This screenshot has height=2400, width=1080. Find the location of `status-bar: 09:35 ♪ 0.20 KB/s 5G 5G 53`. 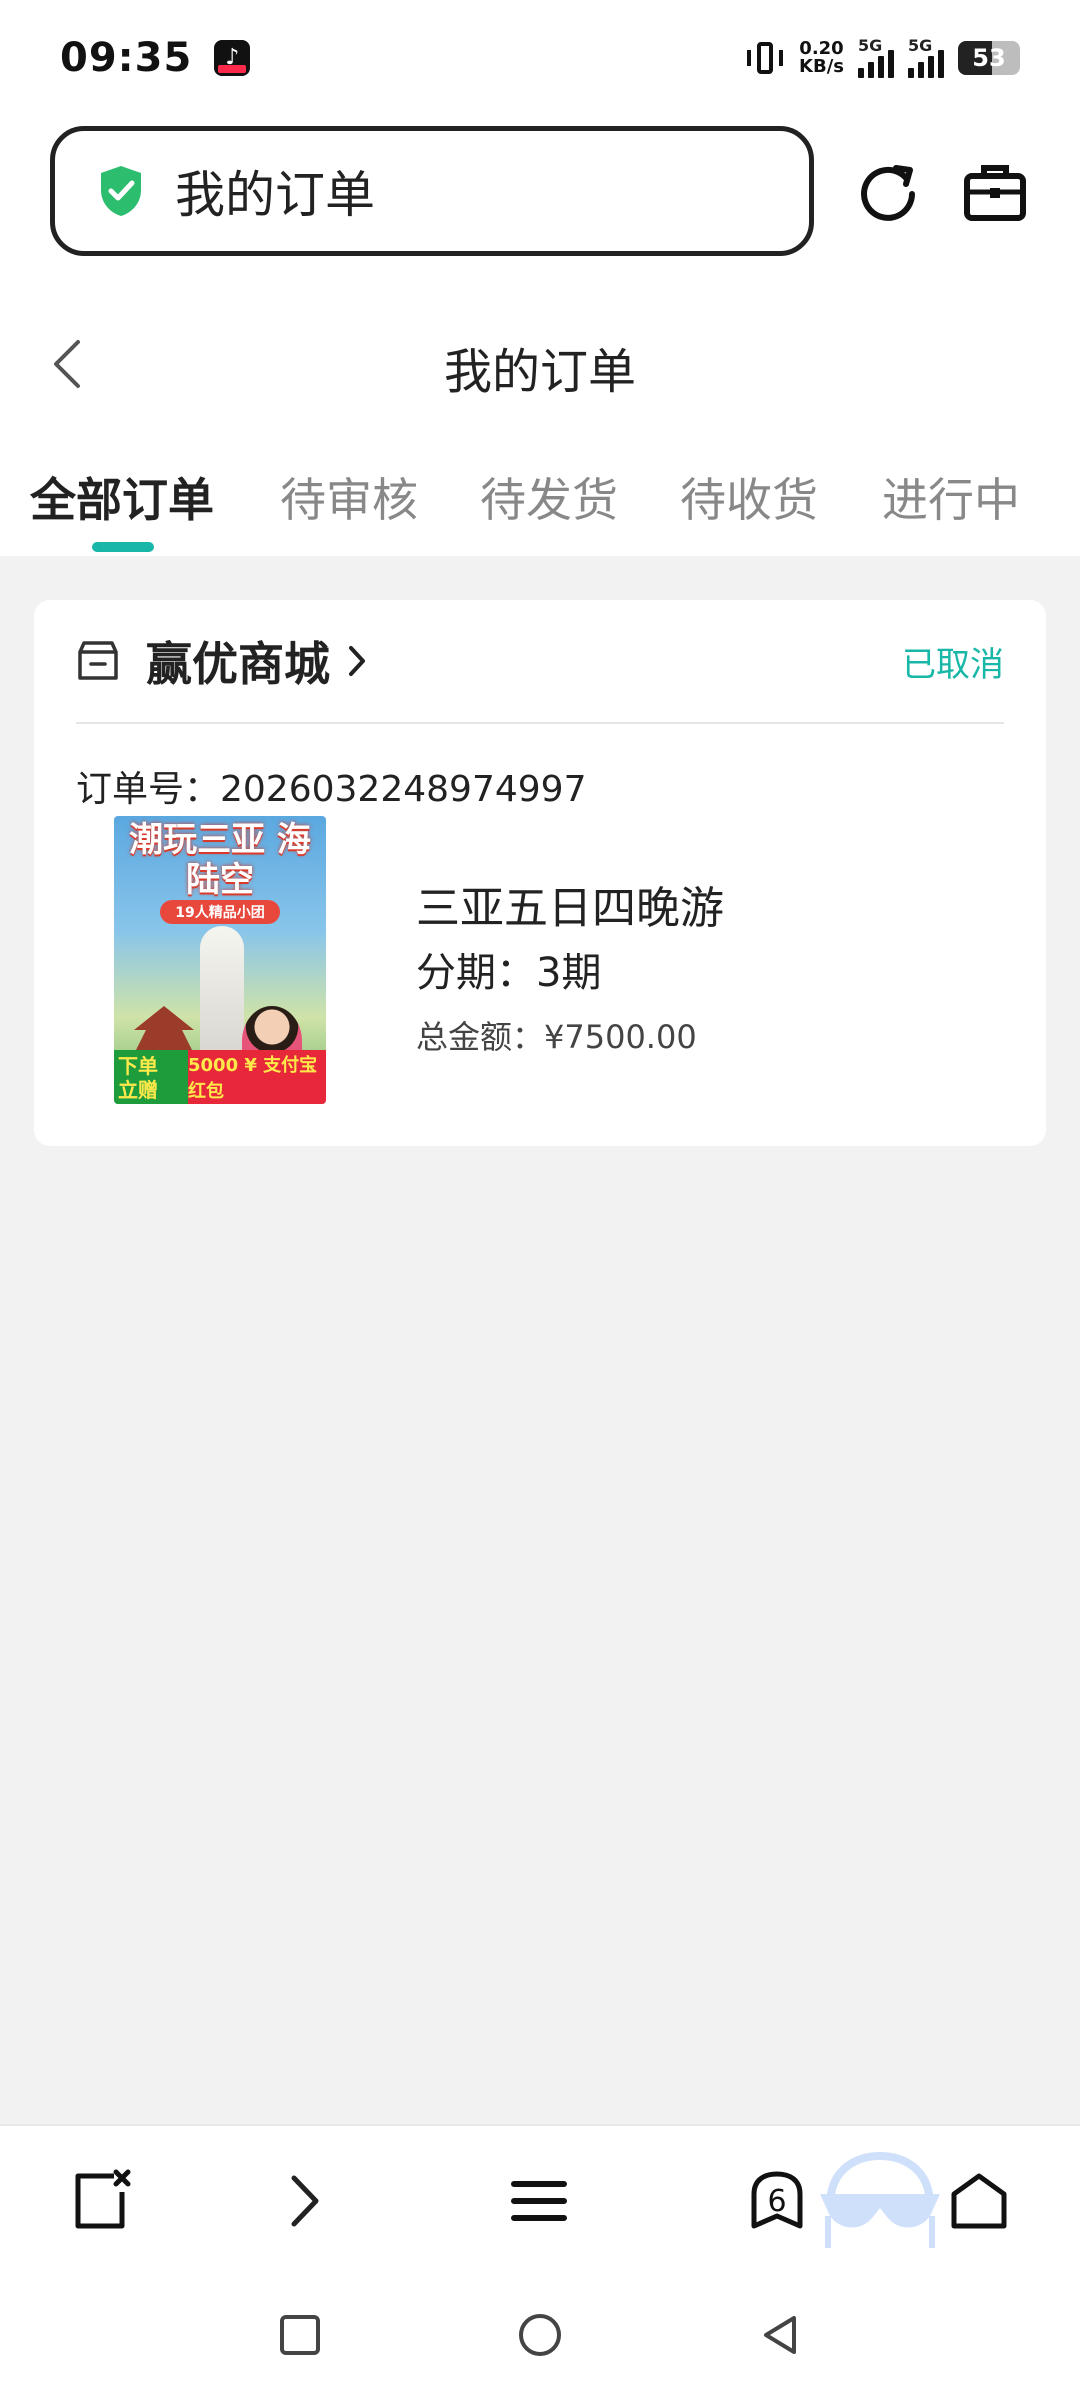

status-bar: 09:35 ♪ 0.20 KB/s 5G 5G 53 is located at coordinates (540, 58).